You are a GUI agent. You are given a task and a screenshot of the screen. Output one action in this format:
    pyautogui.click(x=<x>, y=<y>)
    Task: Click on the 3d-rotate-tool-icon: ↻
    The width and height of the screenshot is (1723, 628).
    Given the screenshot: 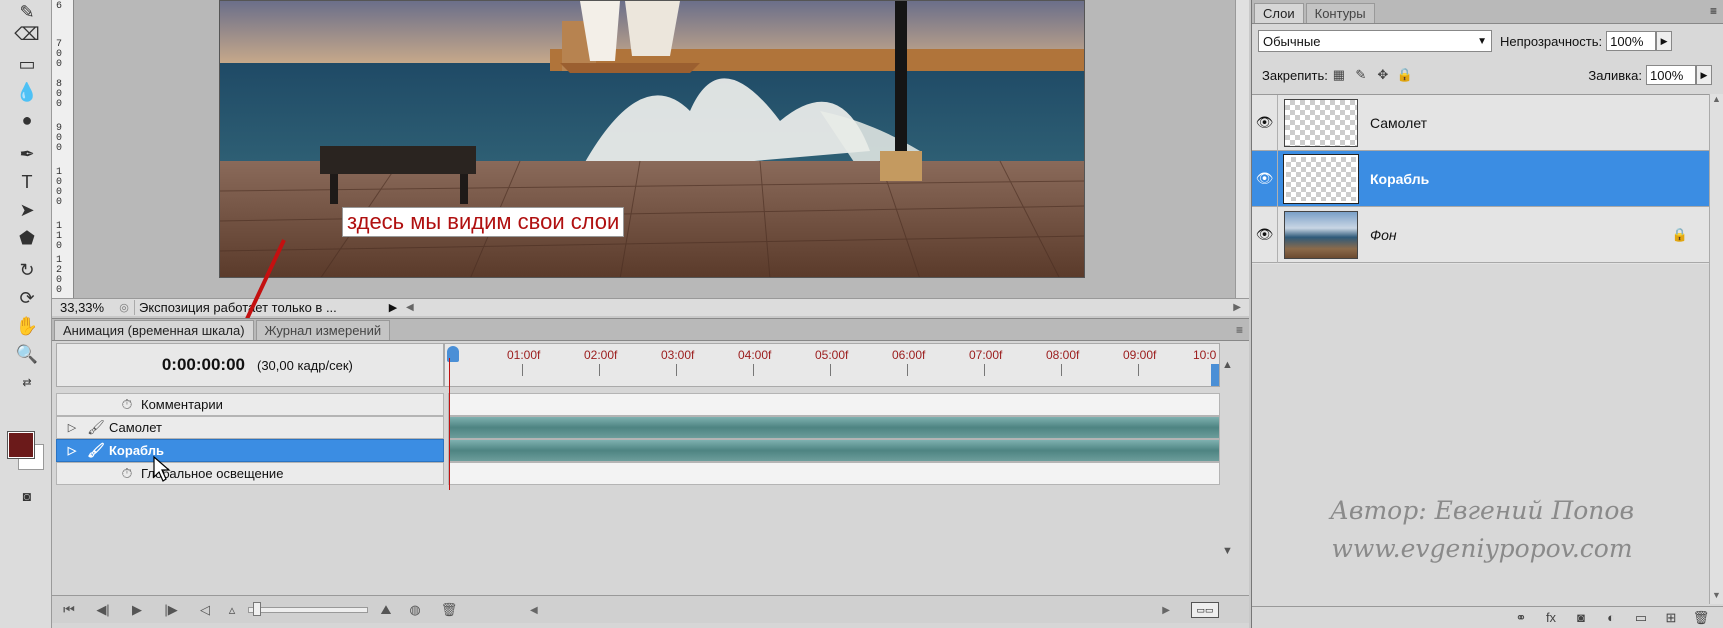 What is the action you would take?
    pyautogui.click(x=27, y=270)
    